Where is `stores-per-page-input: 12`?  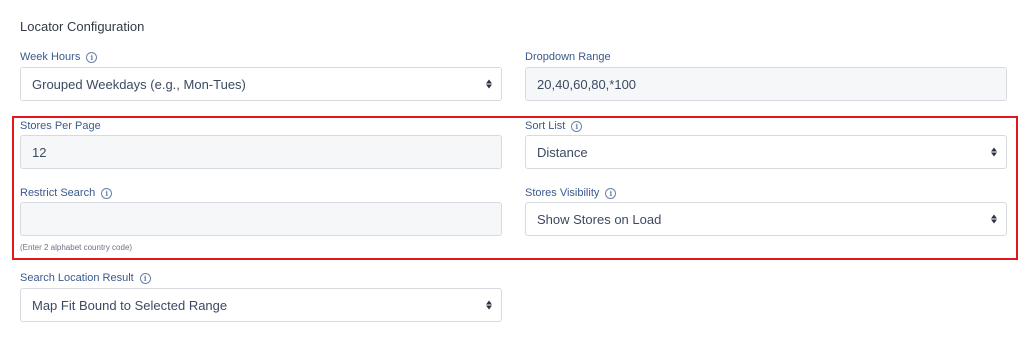 stores-per-page-input: 12 is located at coordinates (261, 152).